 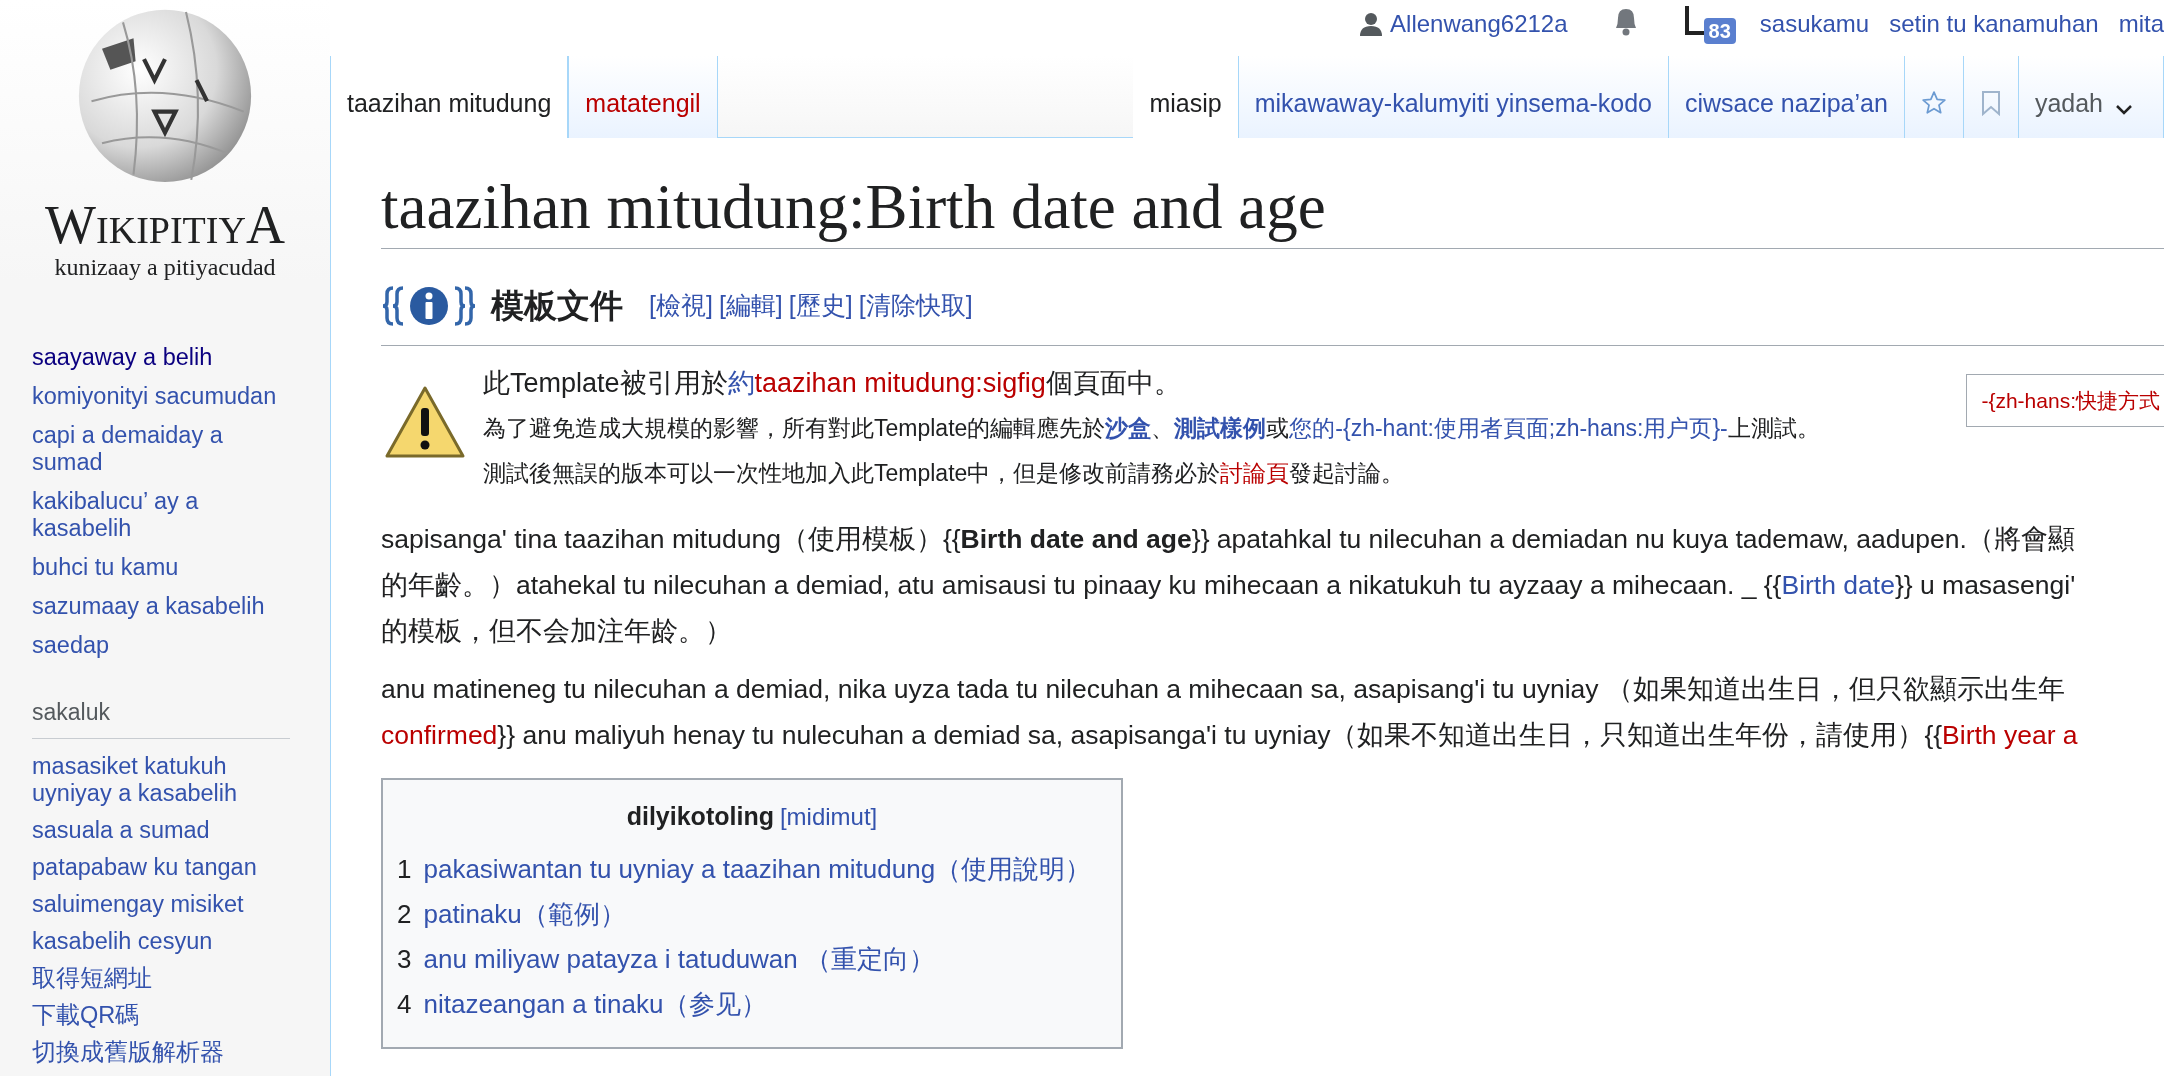 I want to click on notice-text: 為了避免造成大規模的影響，所有對此Template的編輯應先於沙盒、測試樣例或您的-{zh-hant:使用者頁面;zh-hans:用户页}-上測試。, so click(x=1151, y=428).